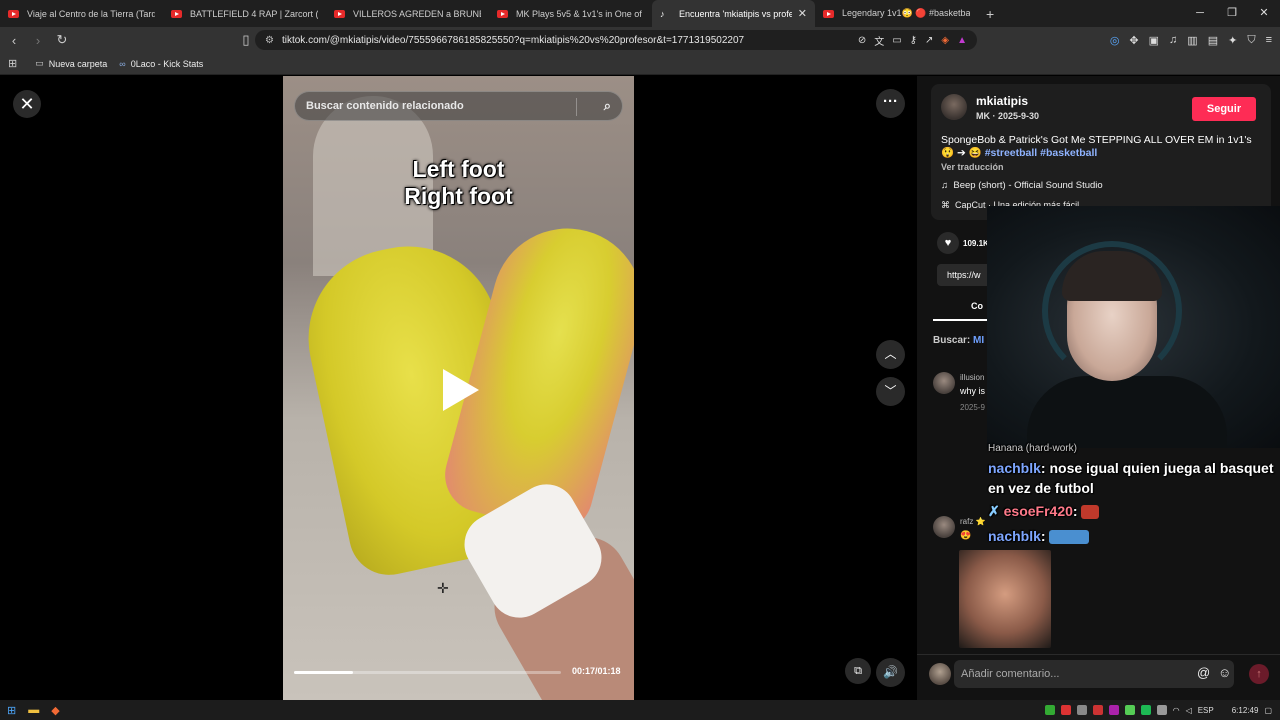  Describe the element at coordinates (246, 40) in the screenshot. I see `bookmark-icon: ▯` at that location.